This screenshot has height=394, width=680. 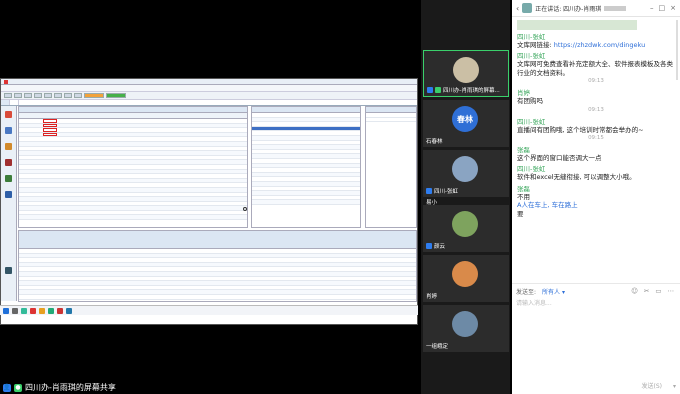 I want to click on message-text: 不用, so click(x=523, y=196).